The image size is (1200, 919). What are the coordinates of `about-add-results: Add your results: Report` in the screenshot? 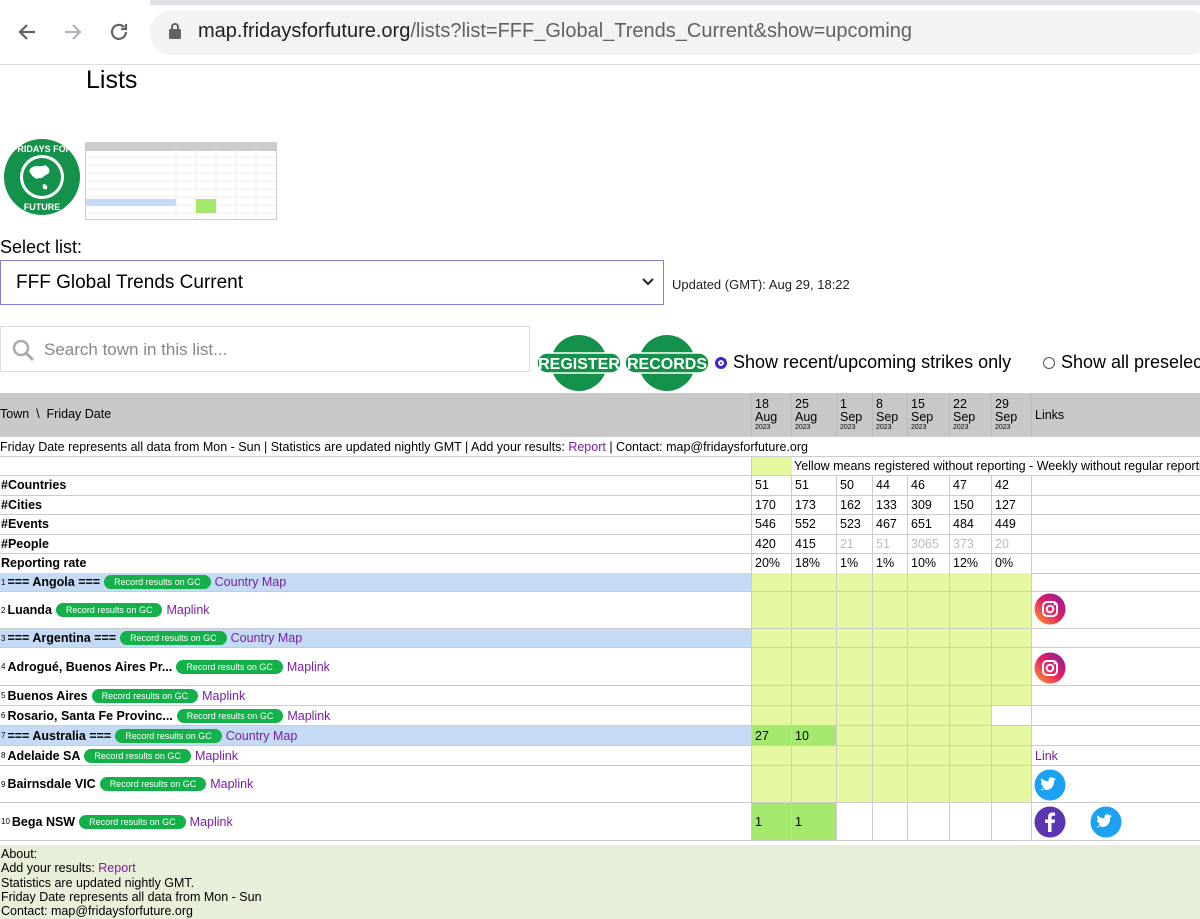 It's located at (600, 868).